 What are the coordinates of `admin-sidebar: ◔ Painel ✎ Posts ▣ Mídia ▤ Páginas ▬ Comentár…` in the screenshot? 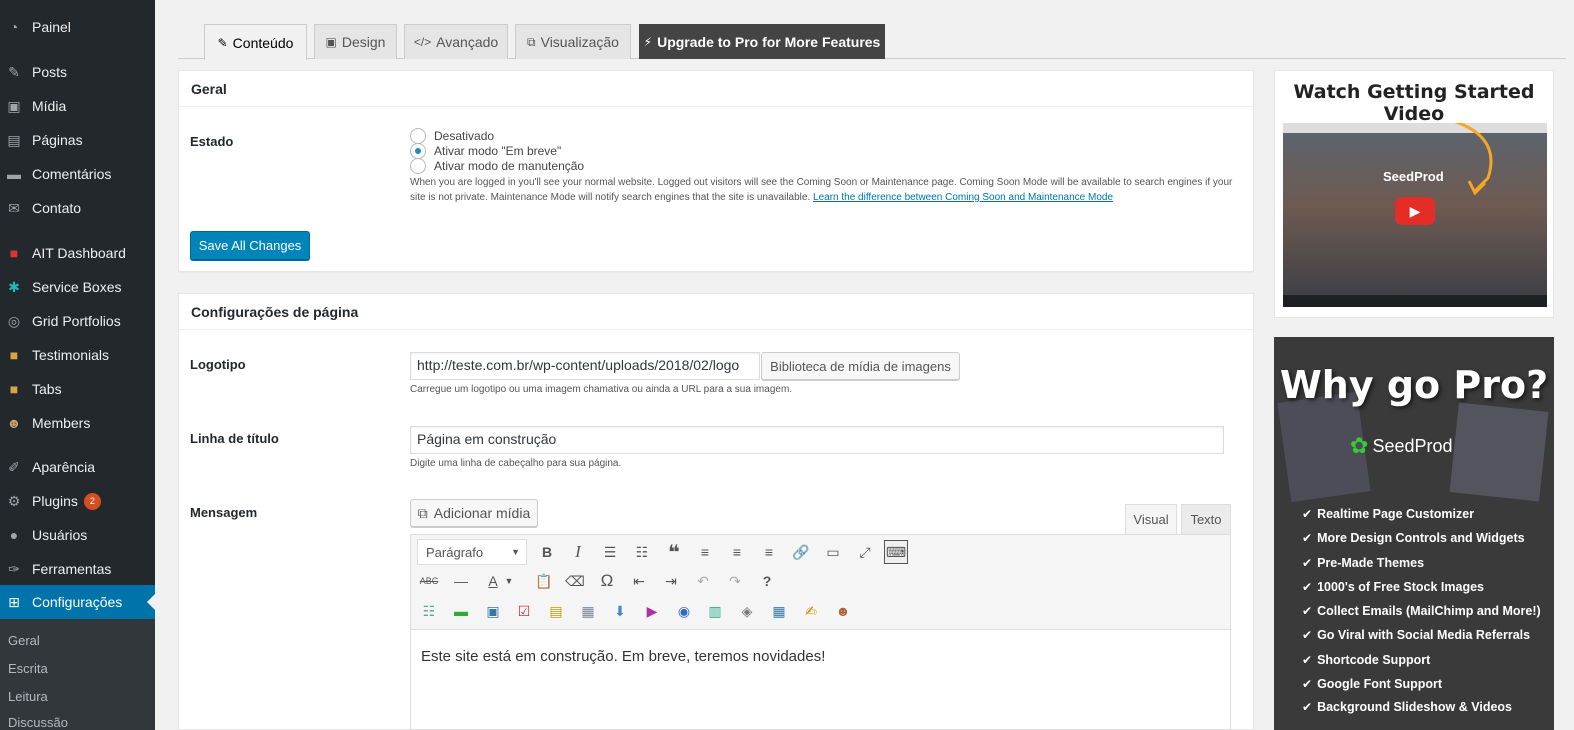 It's located at (77, 365).